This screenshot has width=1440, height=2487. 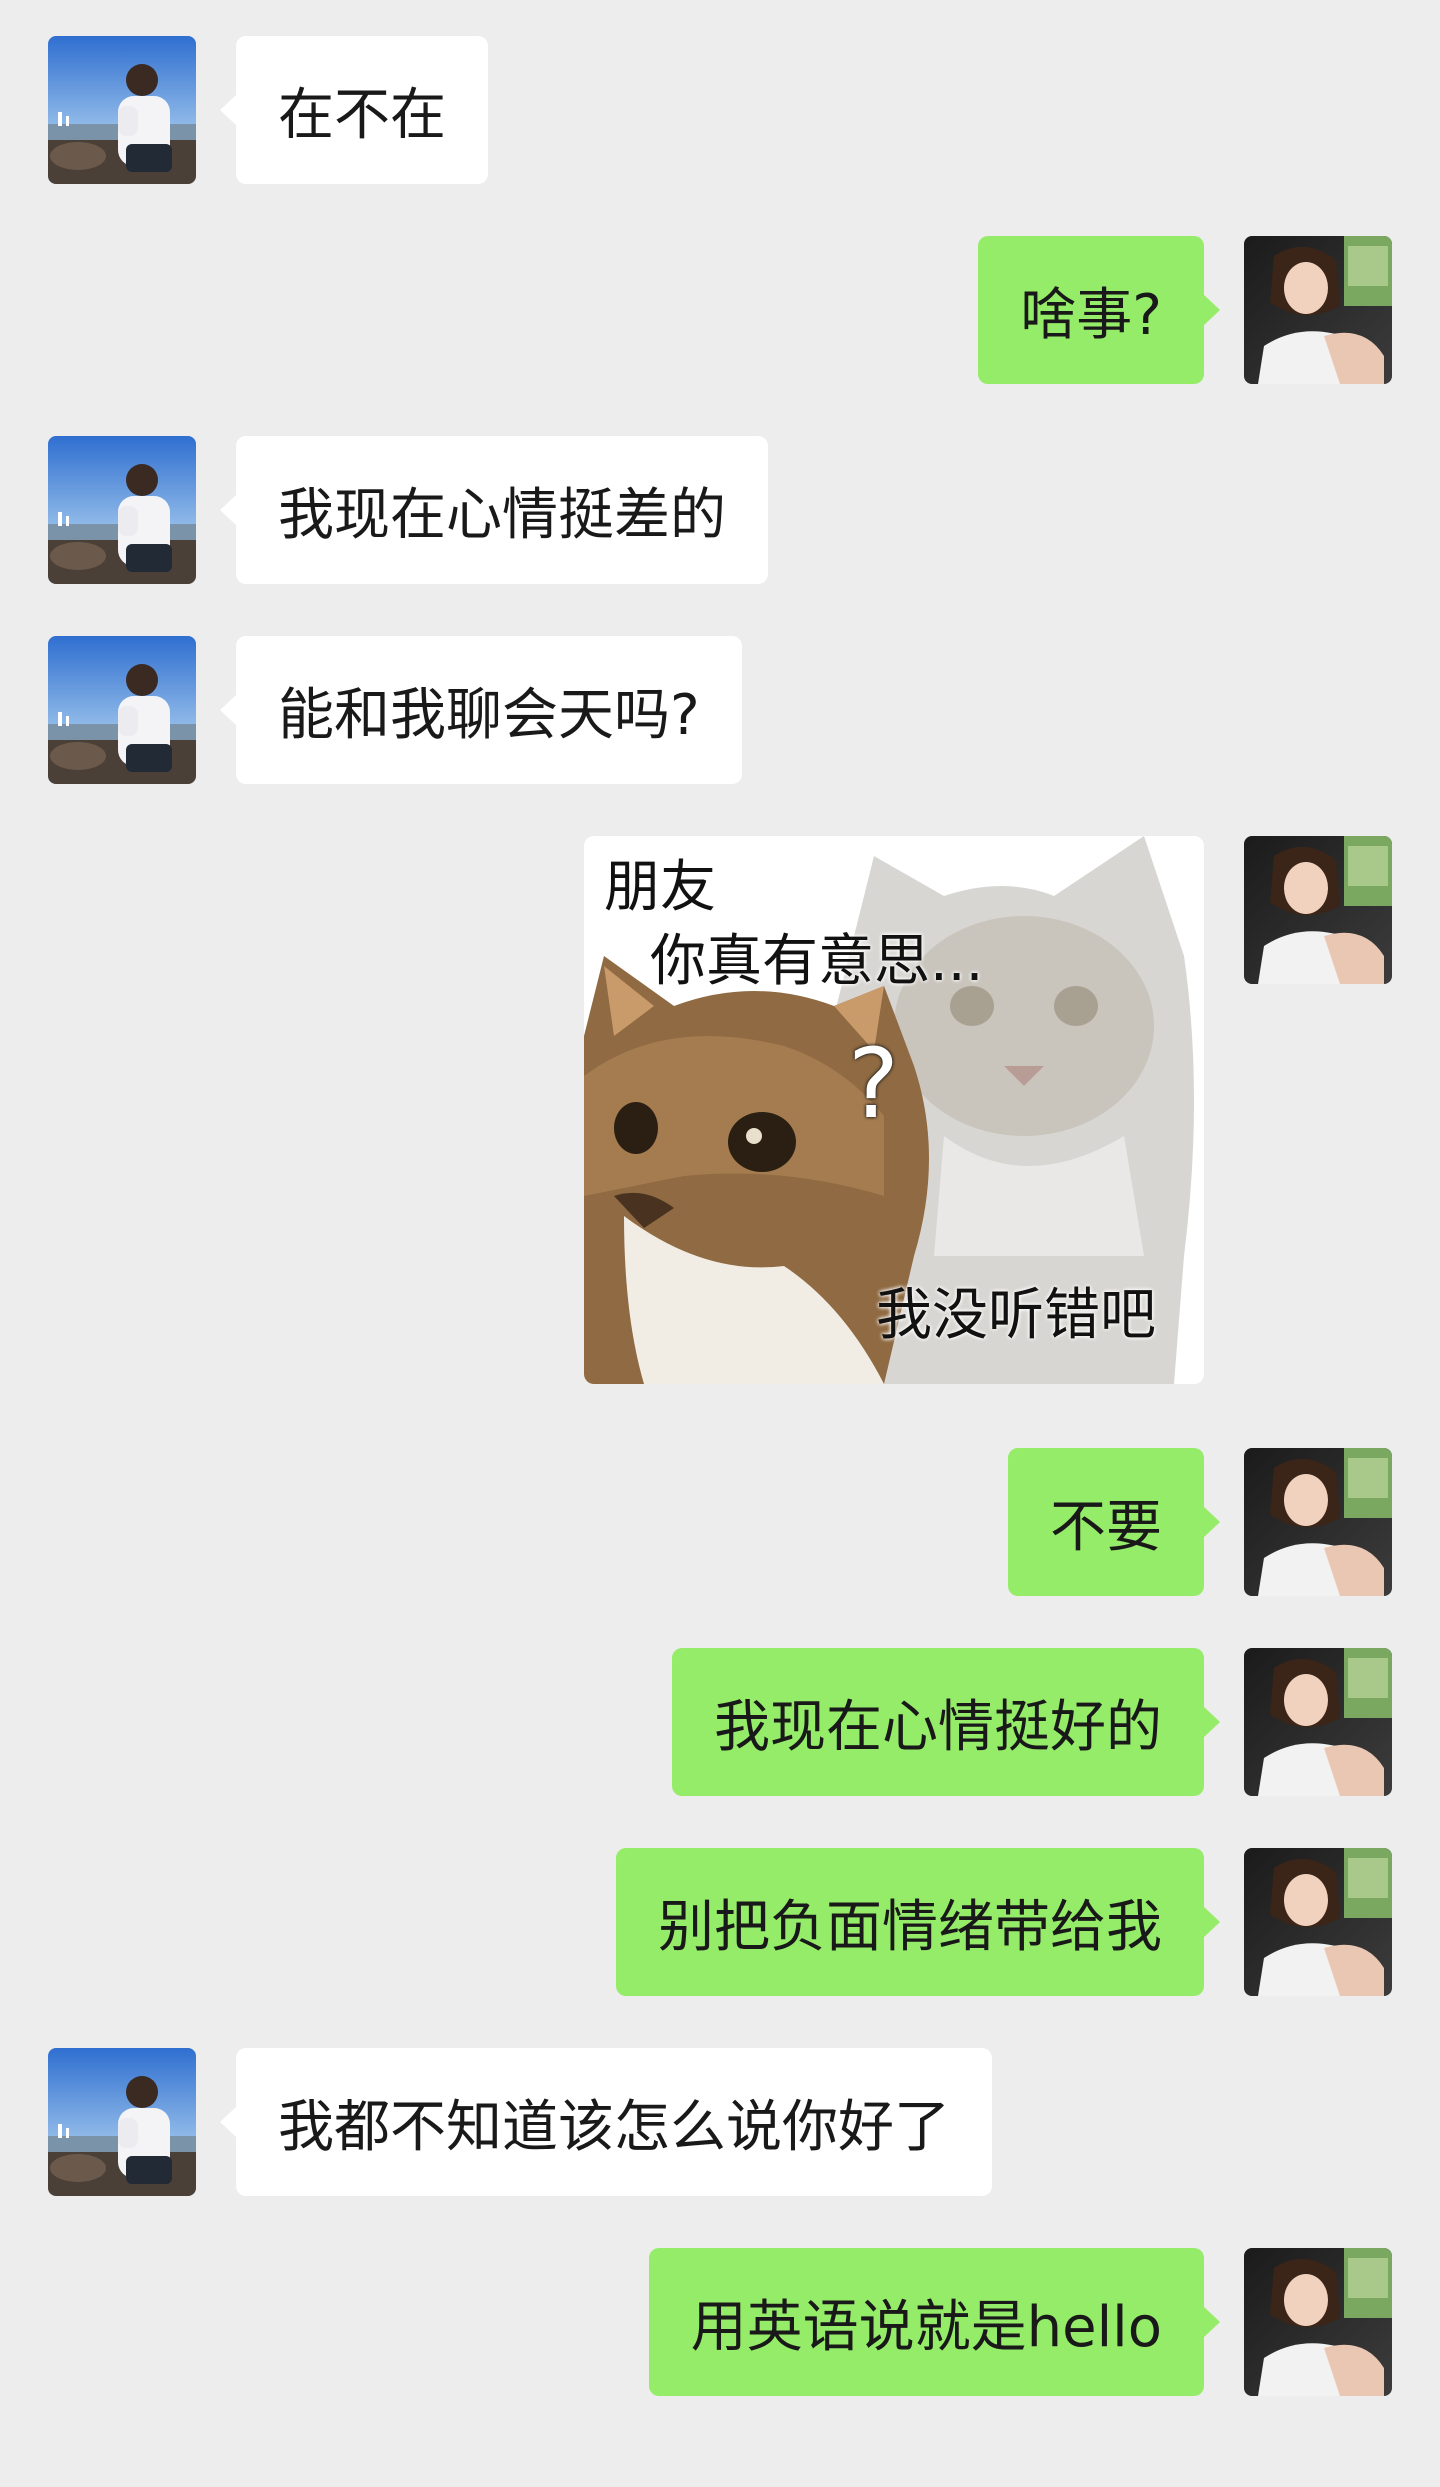 I want to click on message-text: 我现在心情挺好的, so click(x=938, y=1727).